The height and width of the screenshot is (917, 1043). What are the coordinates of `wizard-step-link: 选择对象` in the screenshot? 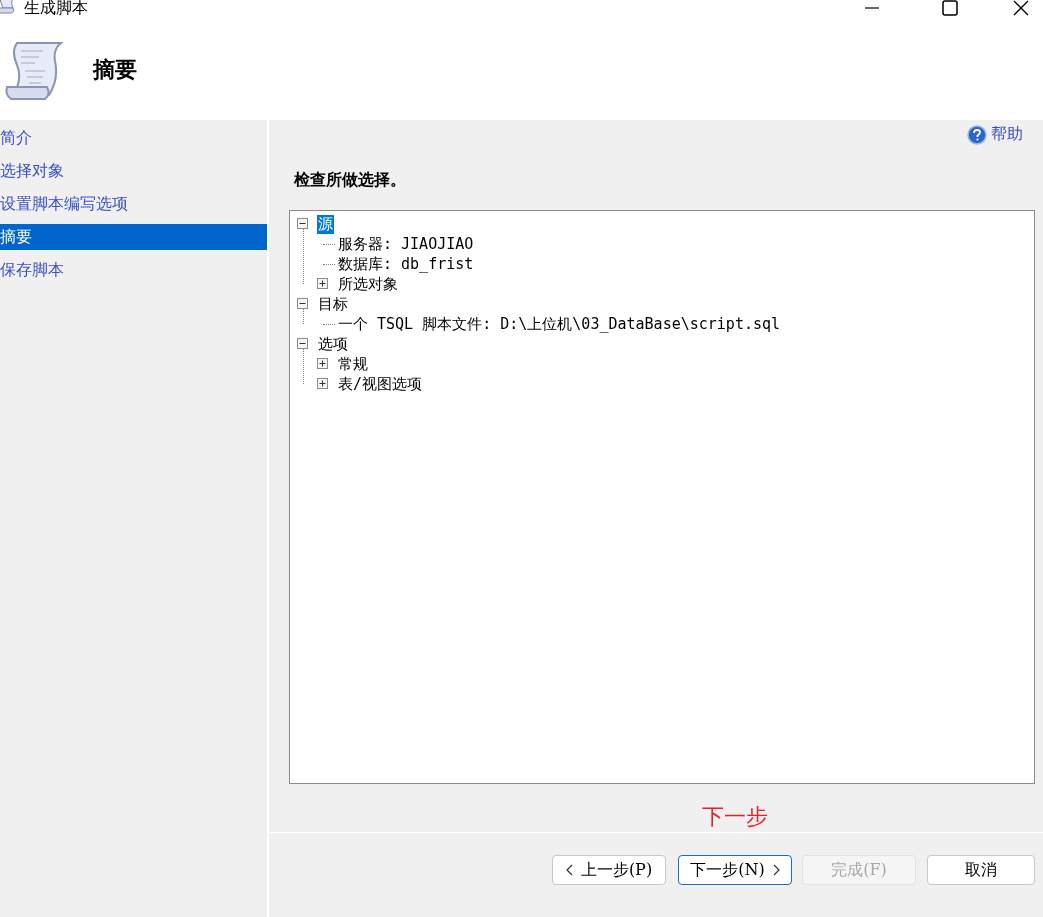 It's located at (133, 171).